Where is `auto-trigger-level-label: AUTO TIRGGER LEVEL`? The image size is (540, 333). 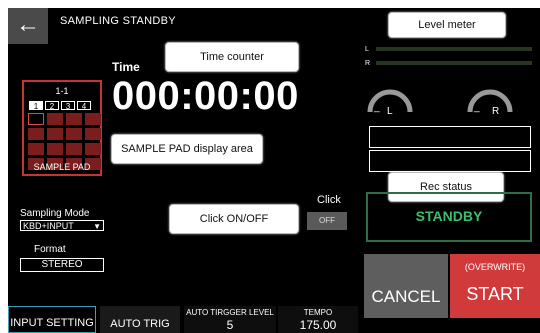
auto-trigger-level-label: AUTO TIRGGER LEVEL is located at coordinates (230, 312).